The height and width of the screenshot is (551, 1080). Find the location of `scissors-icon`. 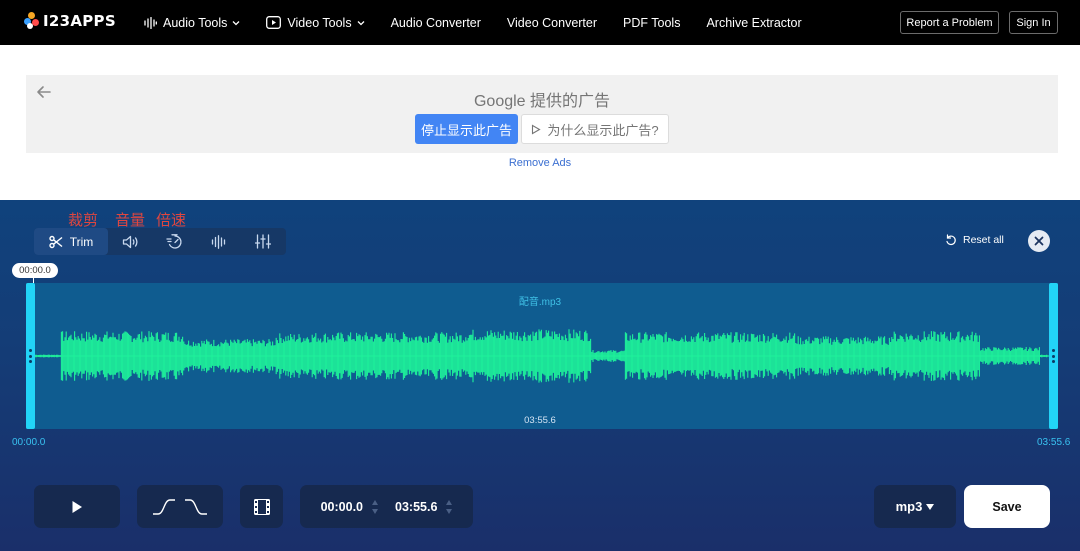

scissors-icon is located at coordinates (56, 241).